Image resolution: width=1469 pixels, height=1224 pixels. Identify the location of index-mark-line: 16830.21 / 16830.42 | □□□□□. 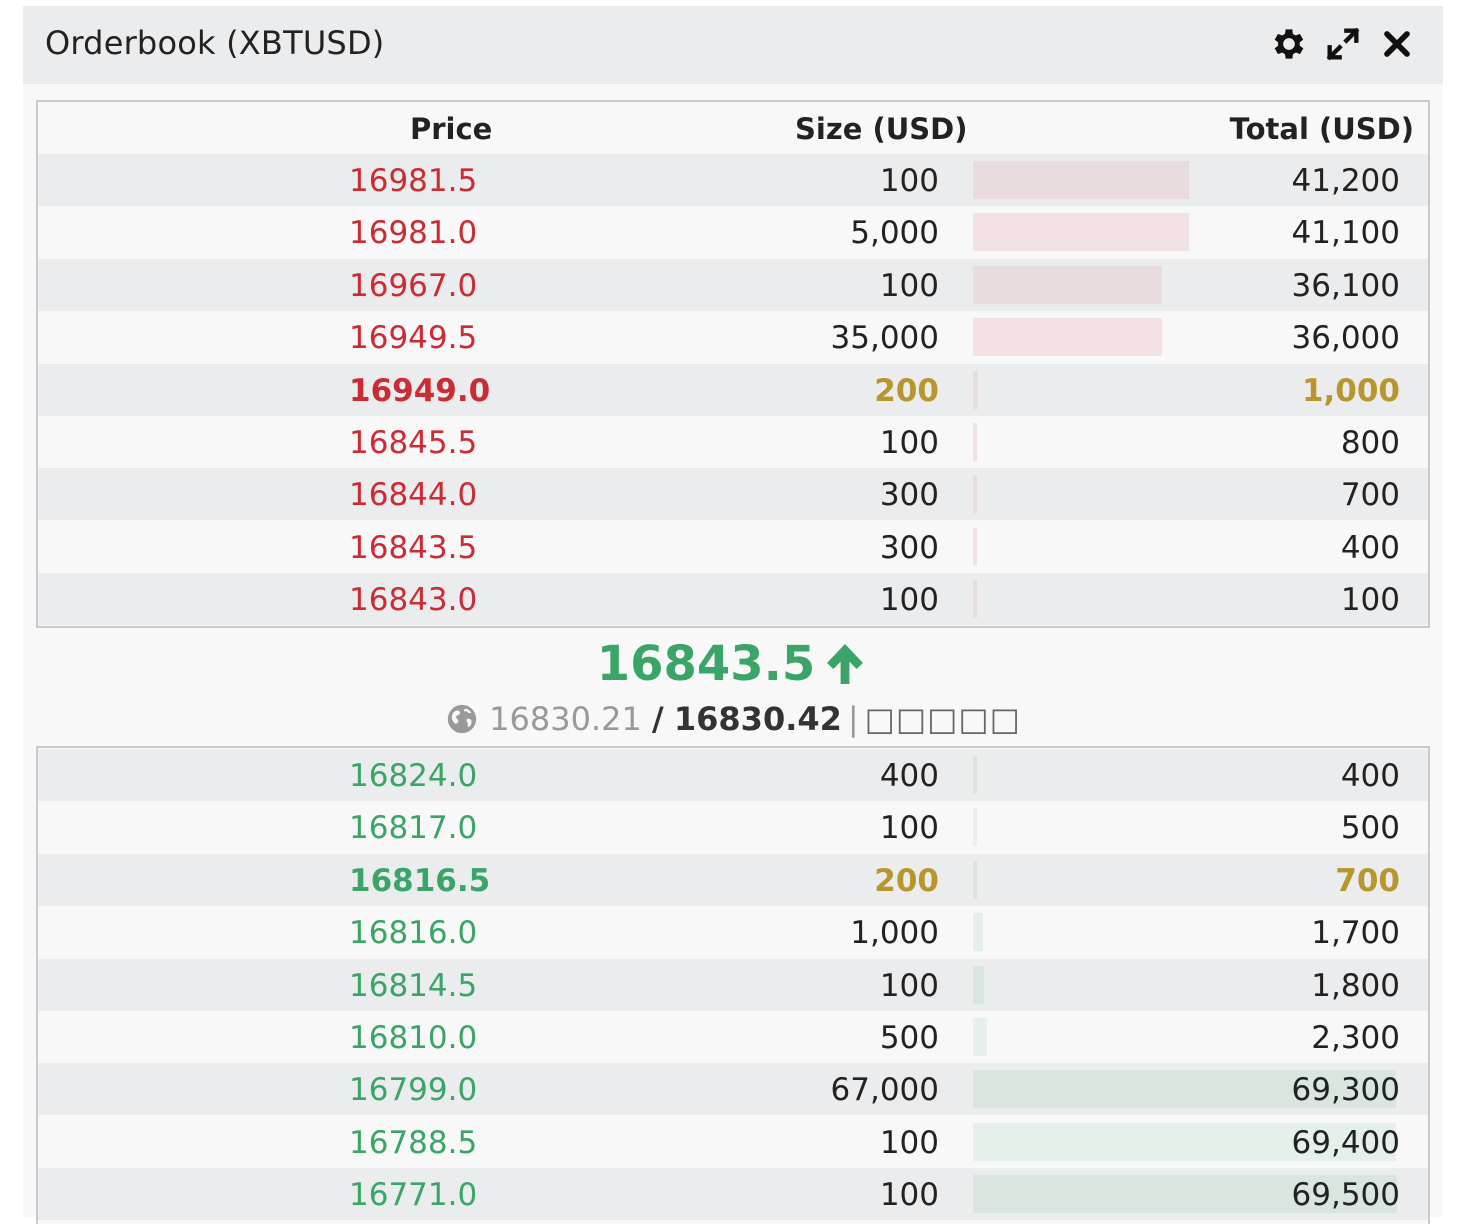
(733, 718).